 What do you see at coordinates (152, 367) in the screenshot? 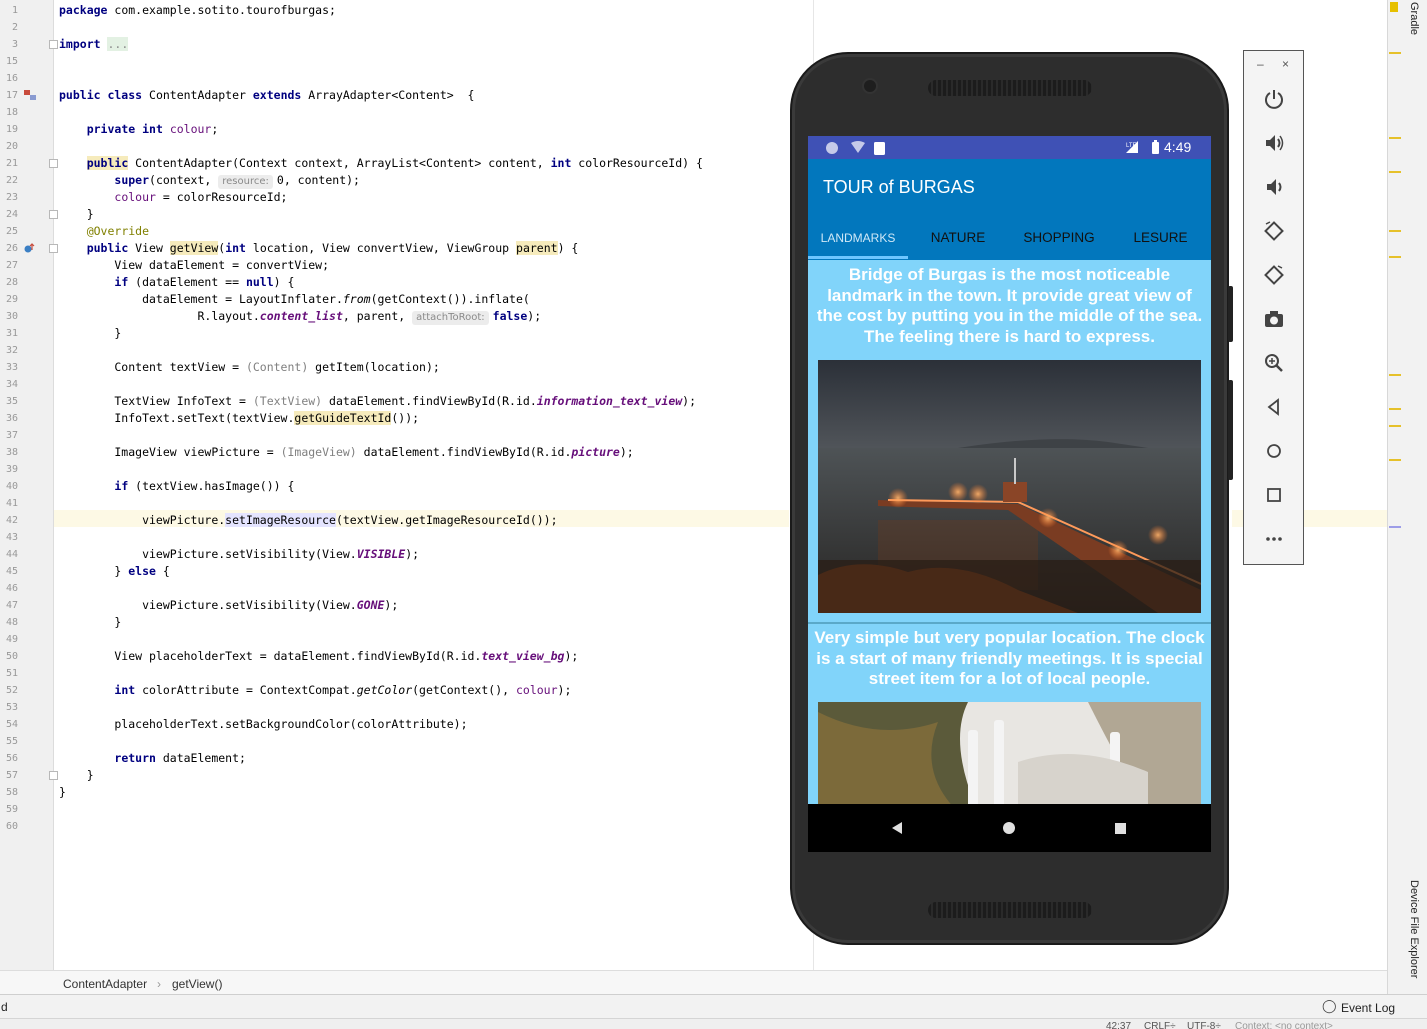
I see `code-token: Content textView =` at bounding box center [152, 367].